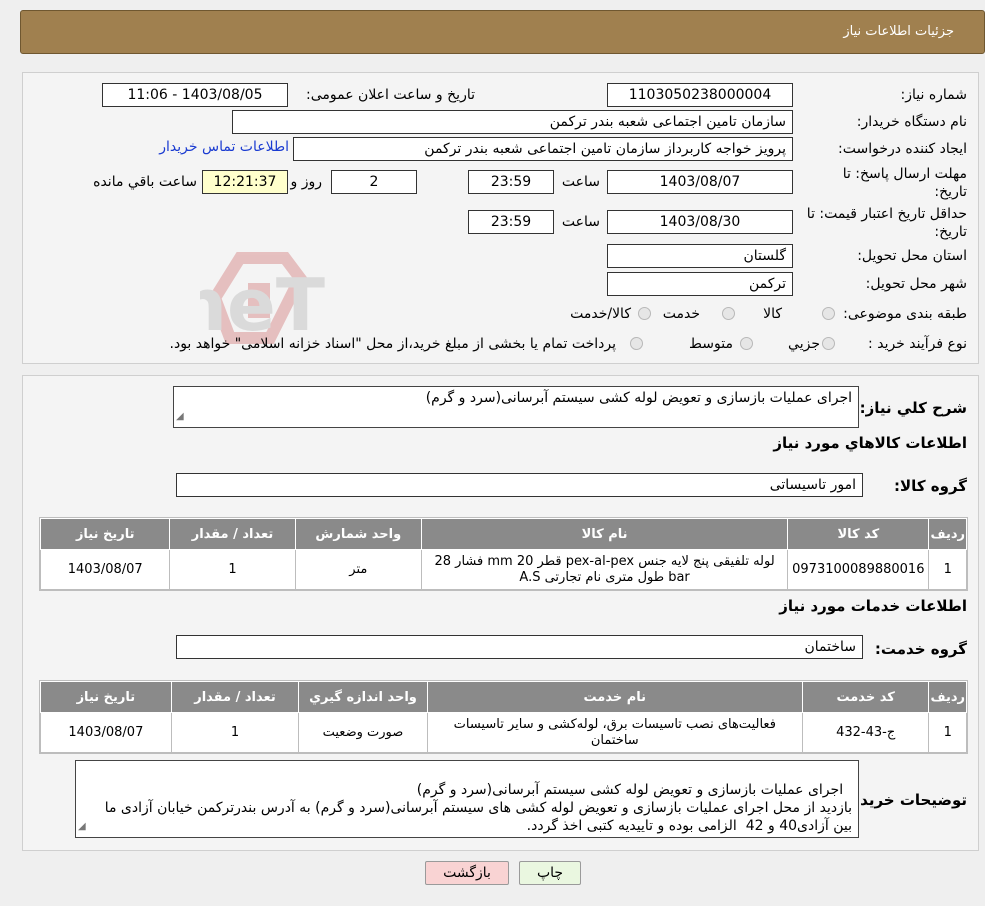 This screenshot has width=985, height=906. I want to click on deadline-date-field: 1403/08/07, so click(700, 182).